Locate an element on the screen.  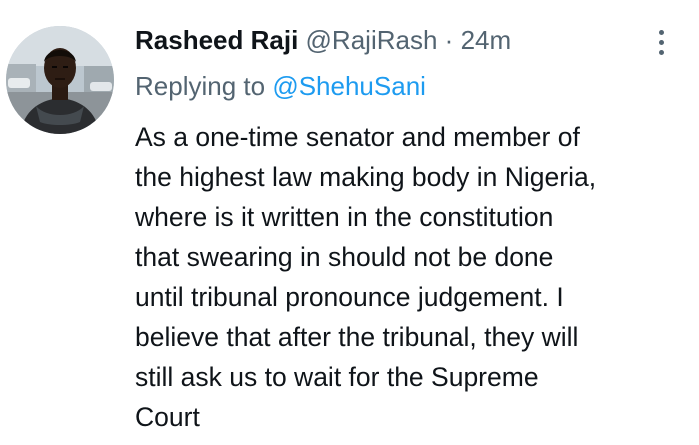
avatar-image is located at coordinates (60, 80).